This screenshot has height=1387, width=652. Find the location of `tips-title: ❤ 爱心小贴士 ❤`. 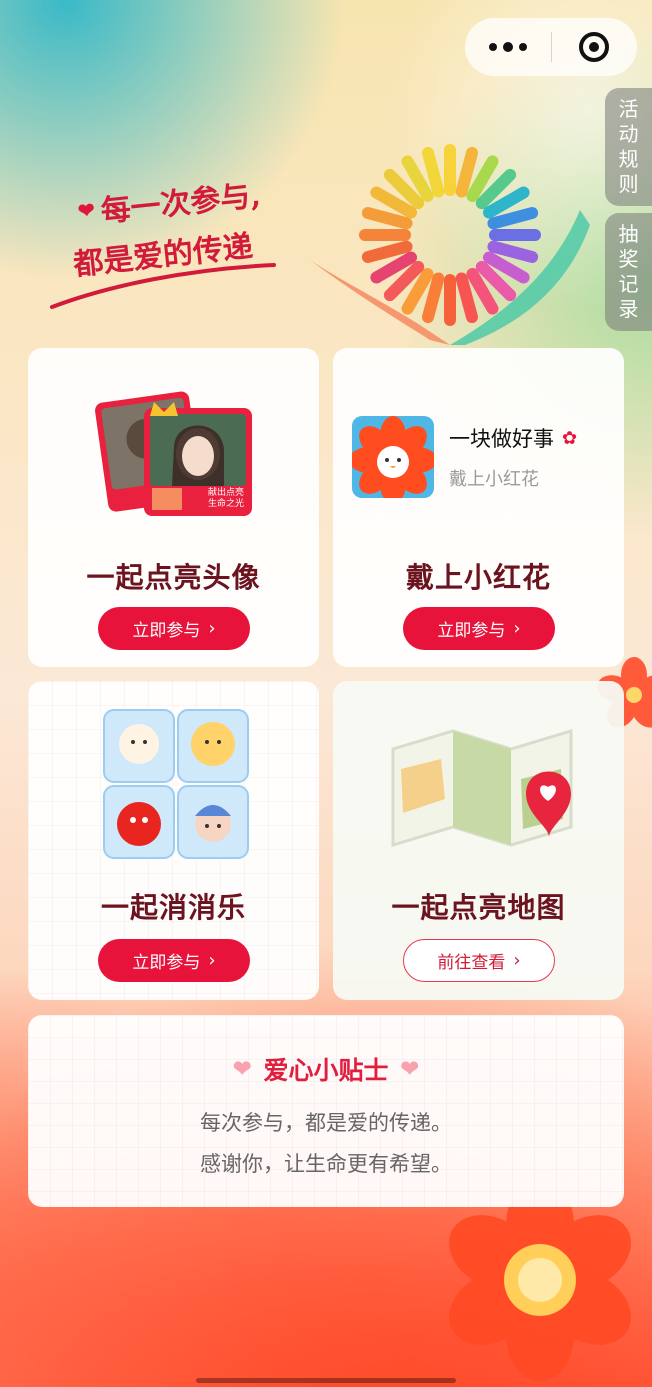

tips-title: ❤ 爱心小贴士 ❤ is located at coordinates (326, 1069).